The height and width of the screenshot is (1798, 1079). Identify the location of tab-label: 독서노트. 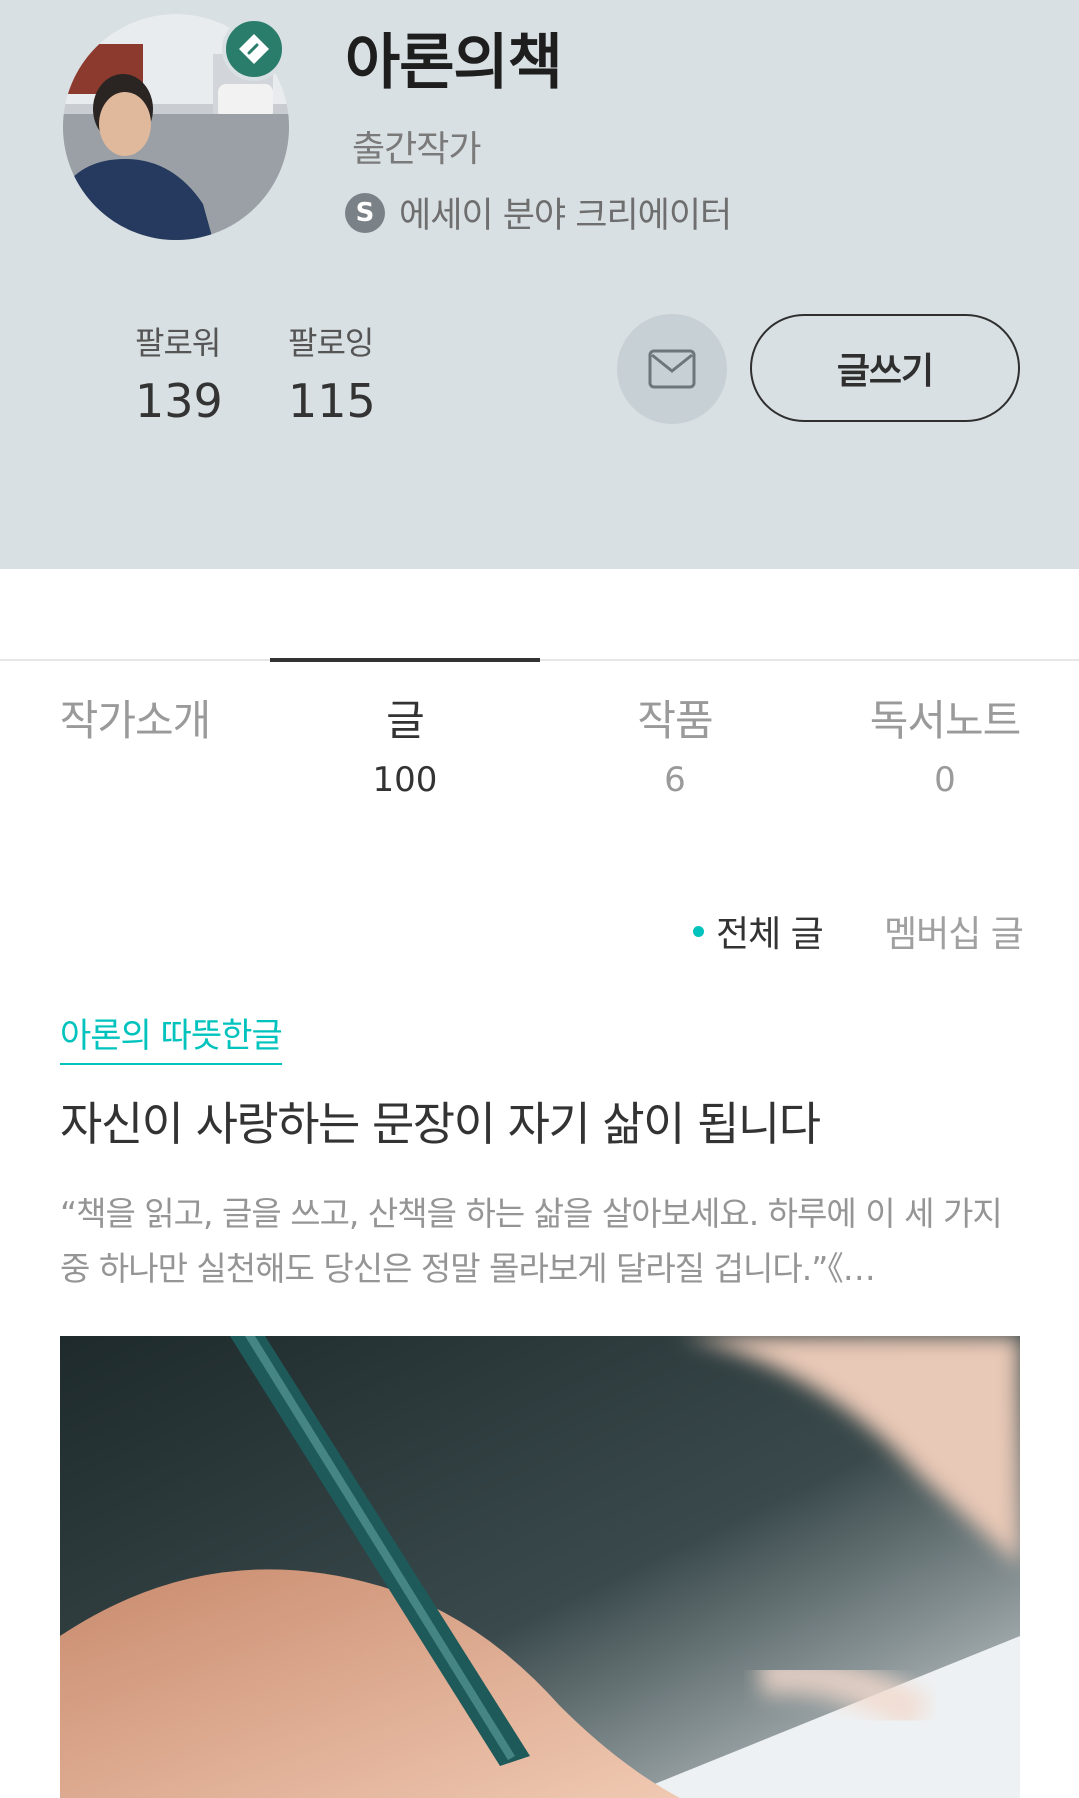
(945, 720).